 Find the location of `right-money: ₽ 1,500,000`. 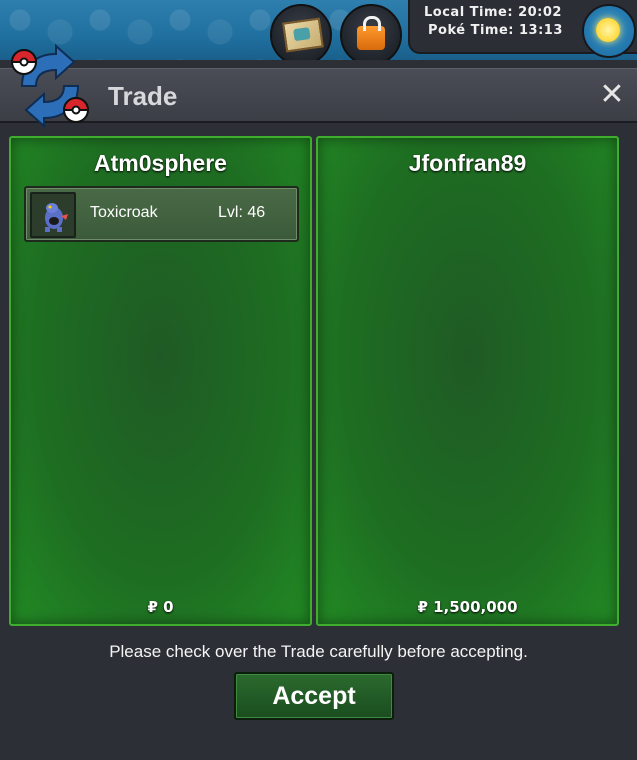

right-money: ₽ 1,500,000 is located at coordinates (467, 607).